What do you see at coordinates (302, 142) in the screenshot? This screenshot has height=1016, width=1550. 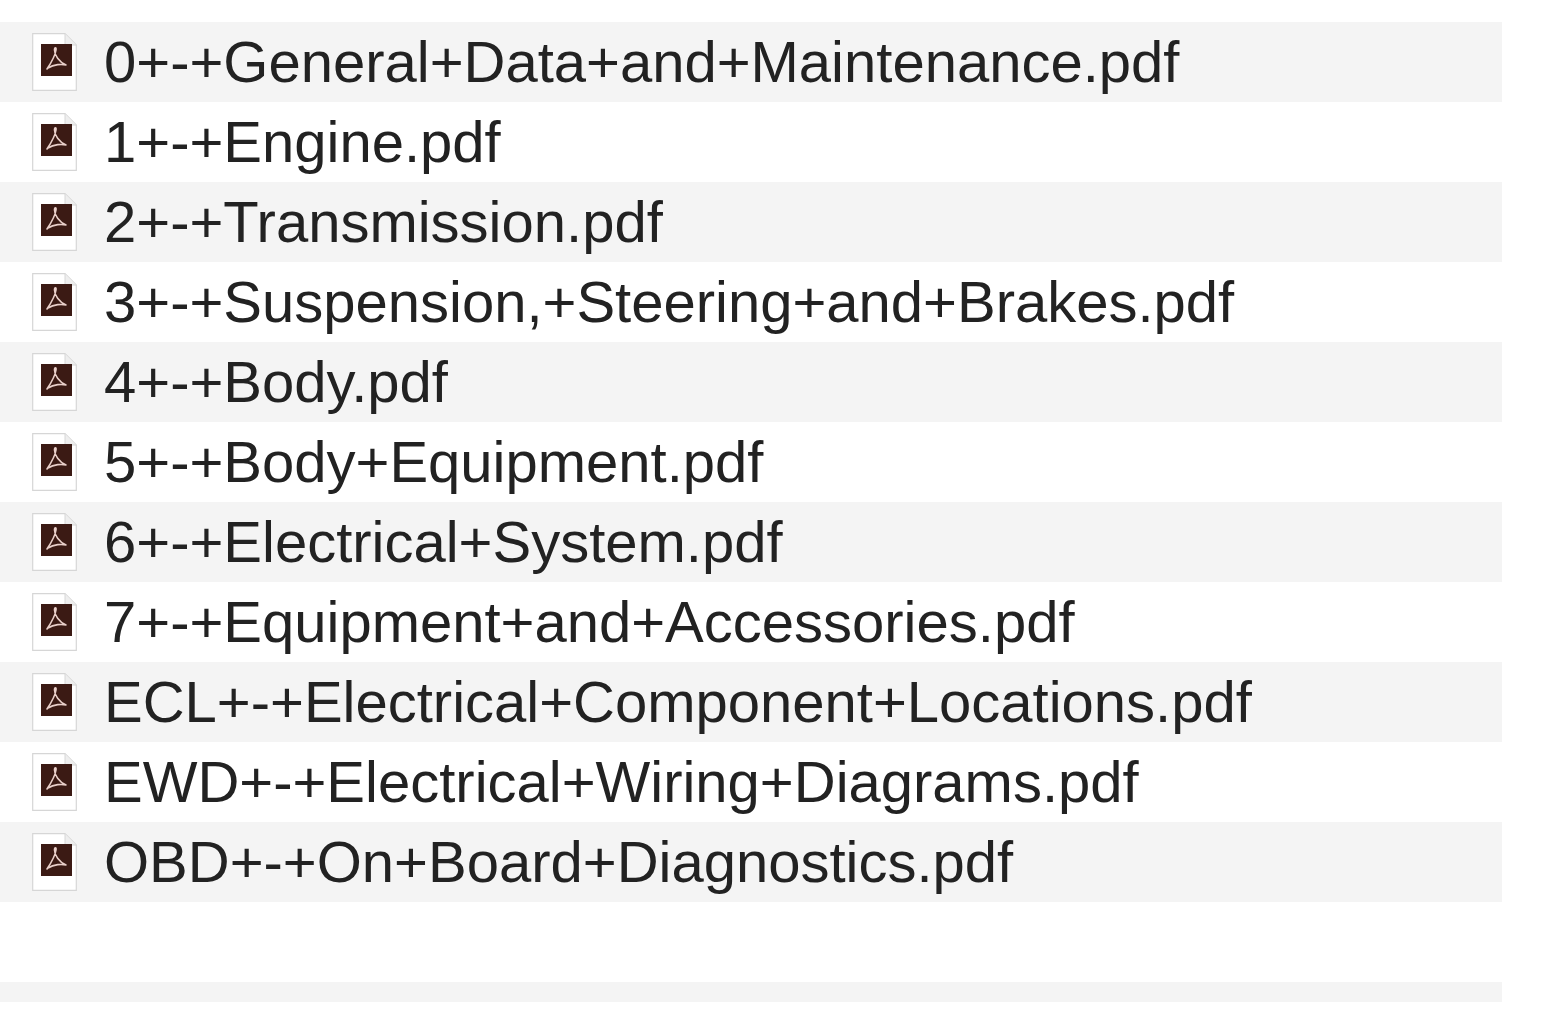 I see `file-name: 1+-+Engine.pdf` at bounding box center [302, 142].